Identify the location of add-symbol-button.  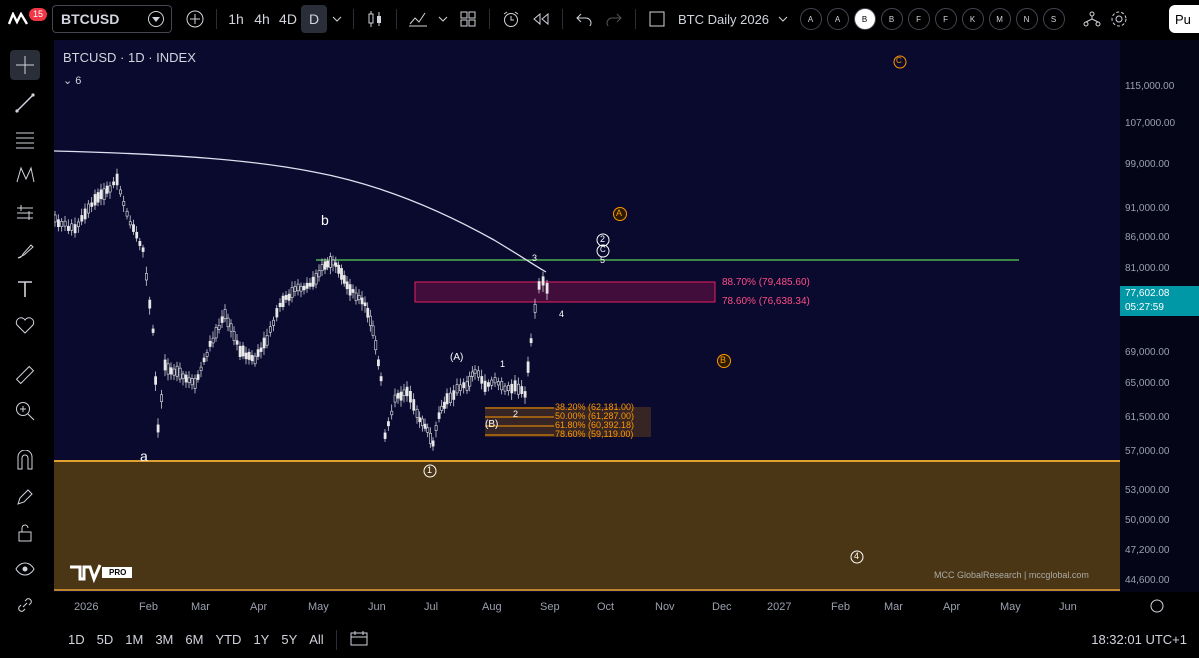
(195, 19).